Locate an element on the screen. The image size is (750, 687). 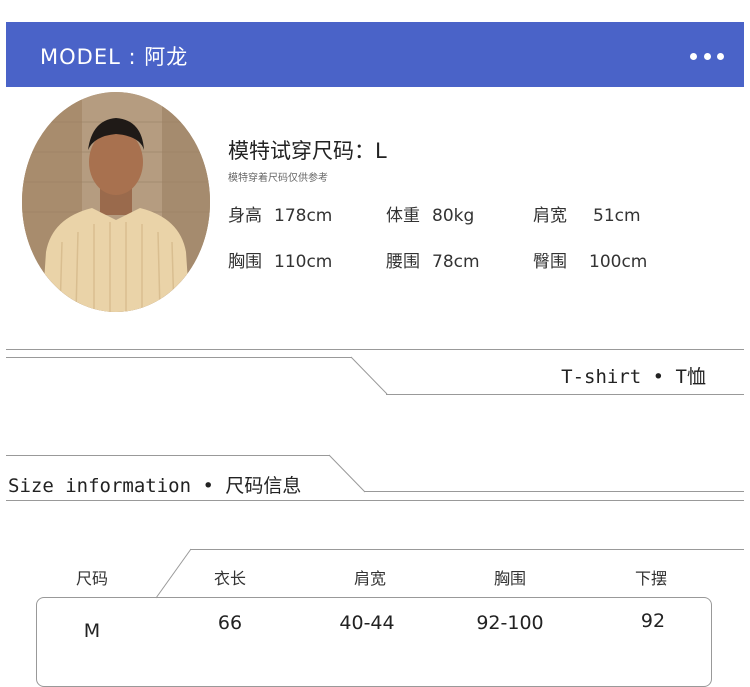
chest-column-header: 胸围 is located at coordinates (509, 578).